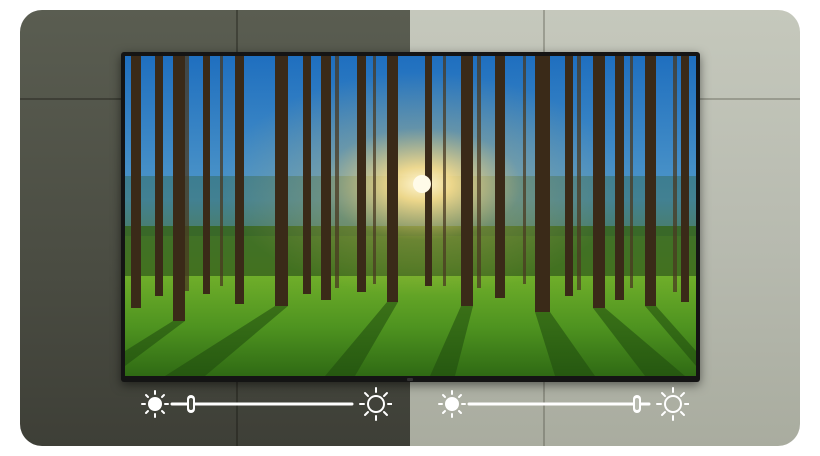  I want to click on tv-logo, so click(410, 379).